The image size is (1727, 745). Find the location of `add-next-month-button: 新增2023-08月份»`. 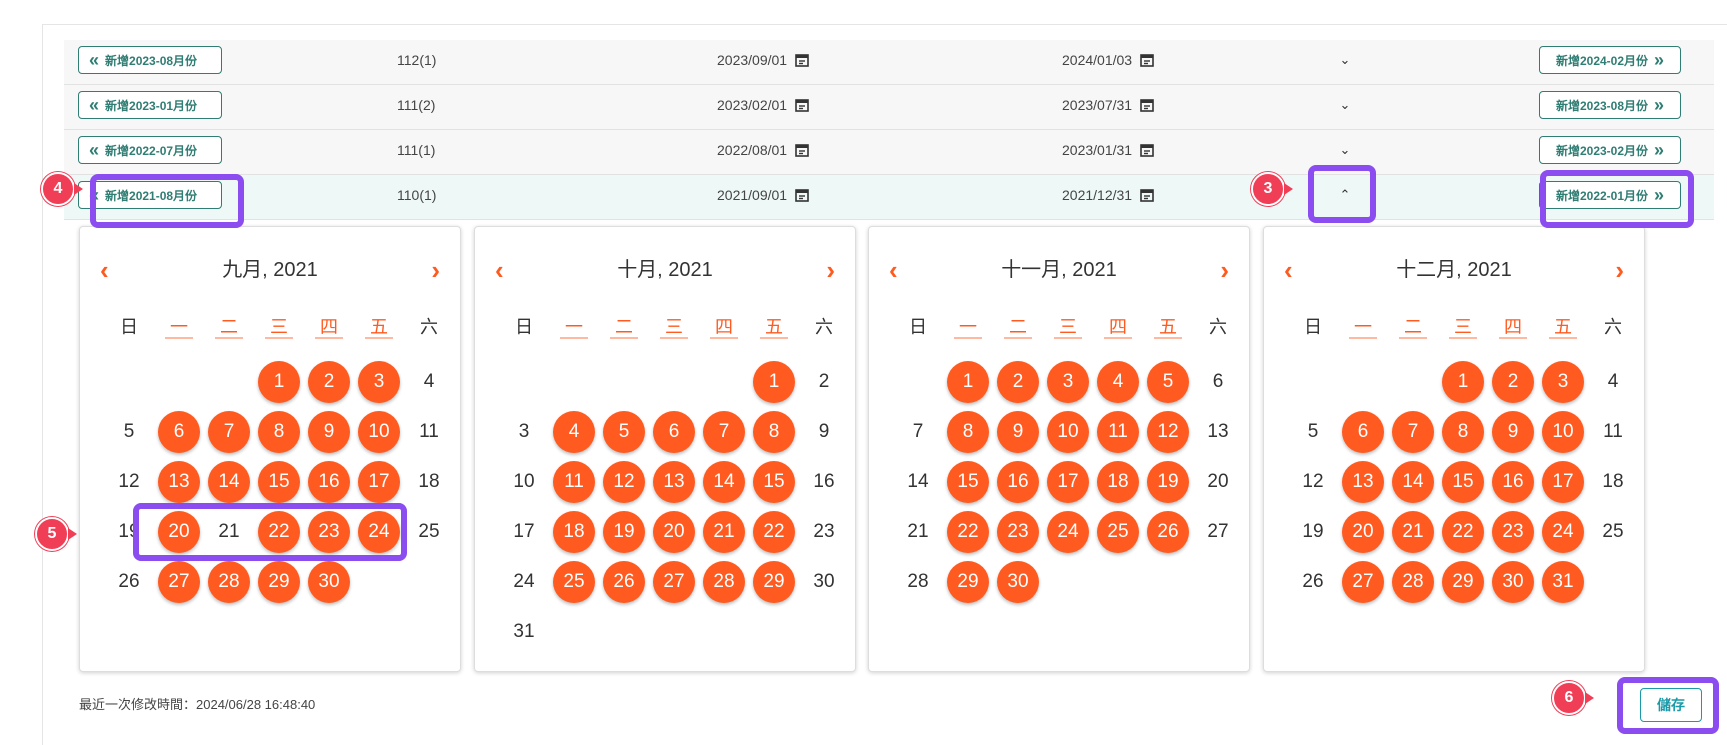

add-next-month-button: 新增2023-08月份» is located at coordinates (1610, 105).